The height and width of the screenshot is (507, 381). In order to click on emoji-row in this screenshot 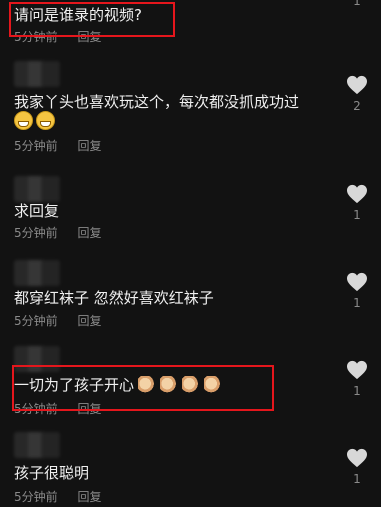, I will do `click(36, 121)`.